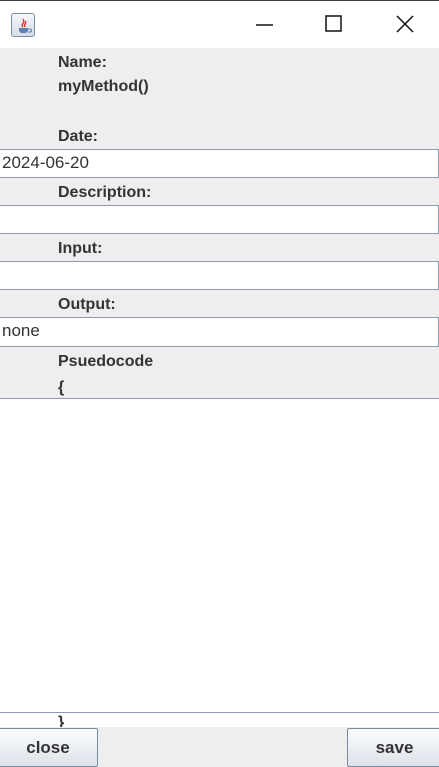  I want to click on close-window-button, so click(404, 24).